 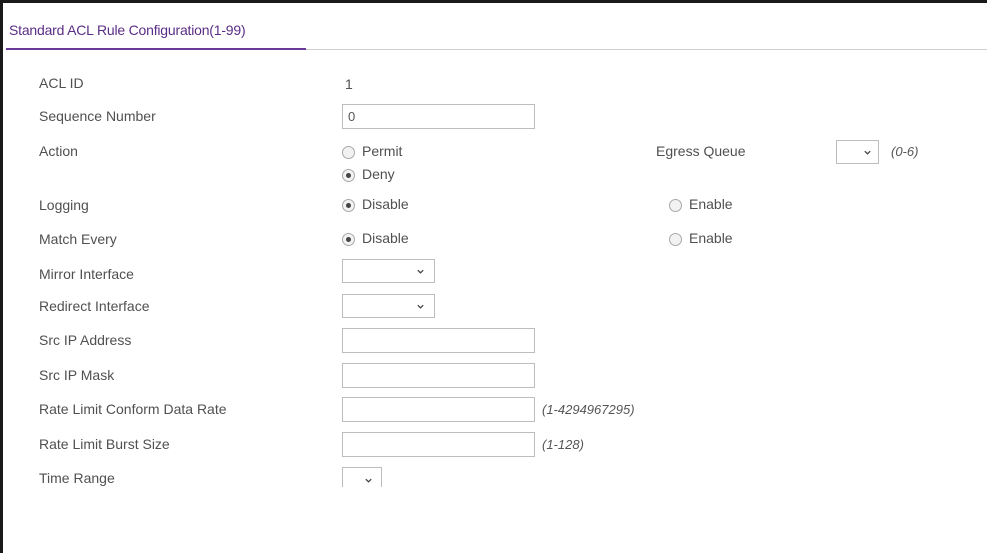 I want to click on egress-queue-hint: (0-6), so click(x=905, y=151).